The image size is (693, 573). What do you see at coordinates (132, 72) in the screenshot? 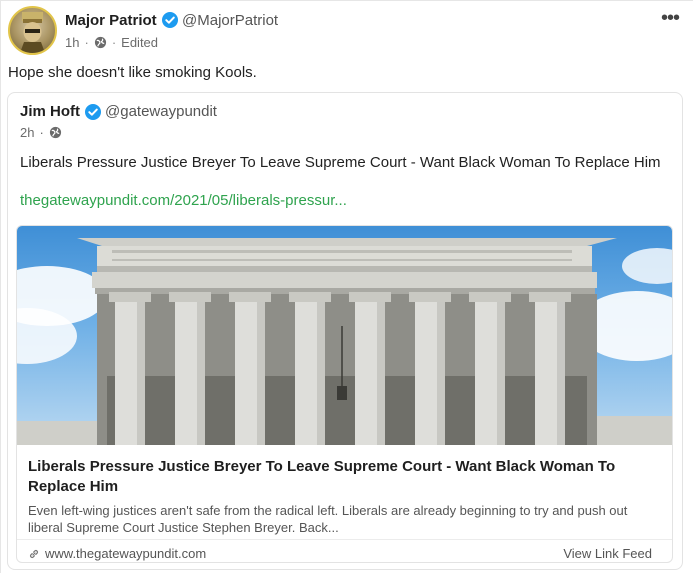
I see `post-text: Hope she doesn't like smoking Kools.` at bounding box center [132, 72].